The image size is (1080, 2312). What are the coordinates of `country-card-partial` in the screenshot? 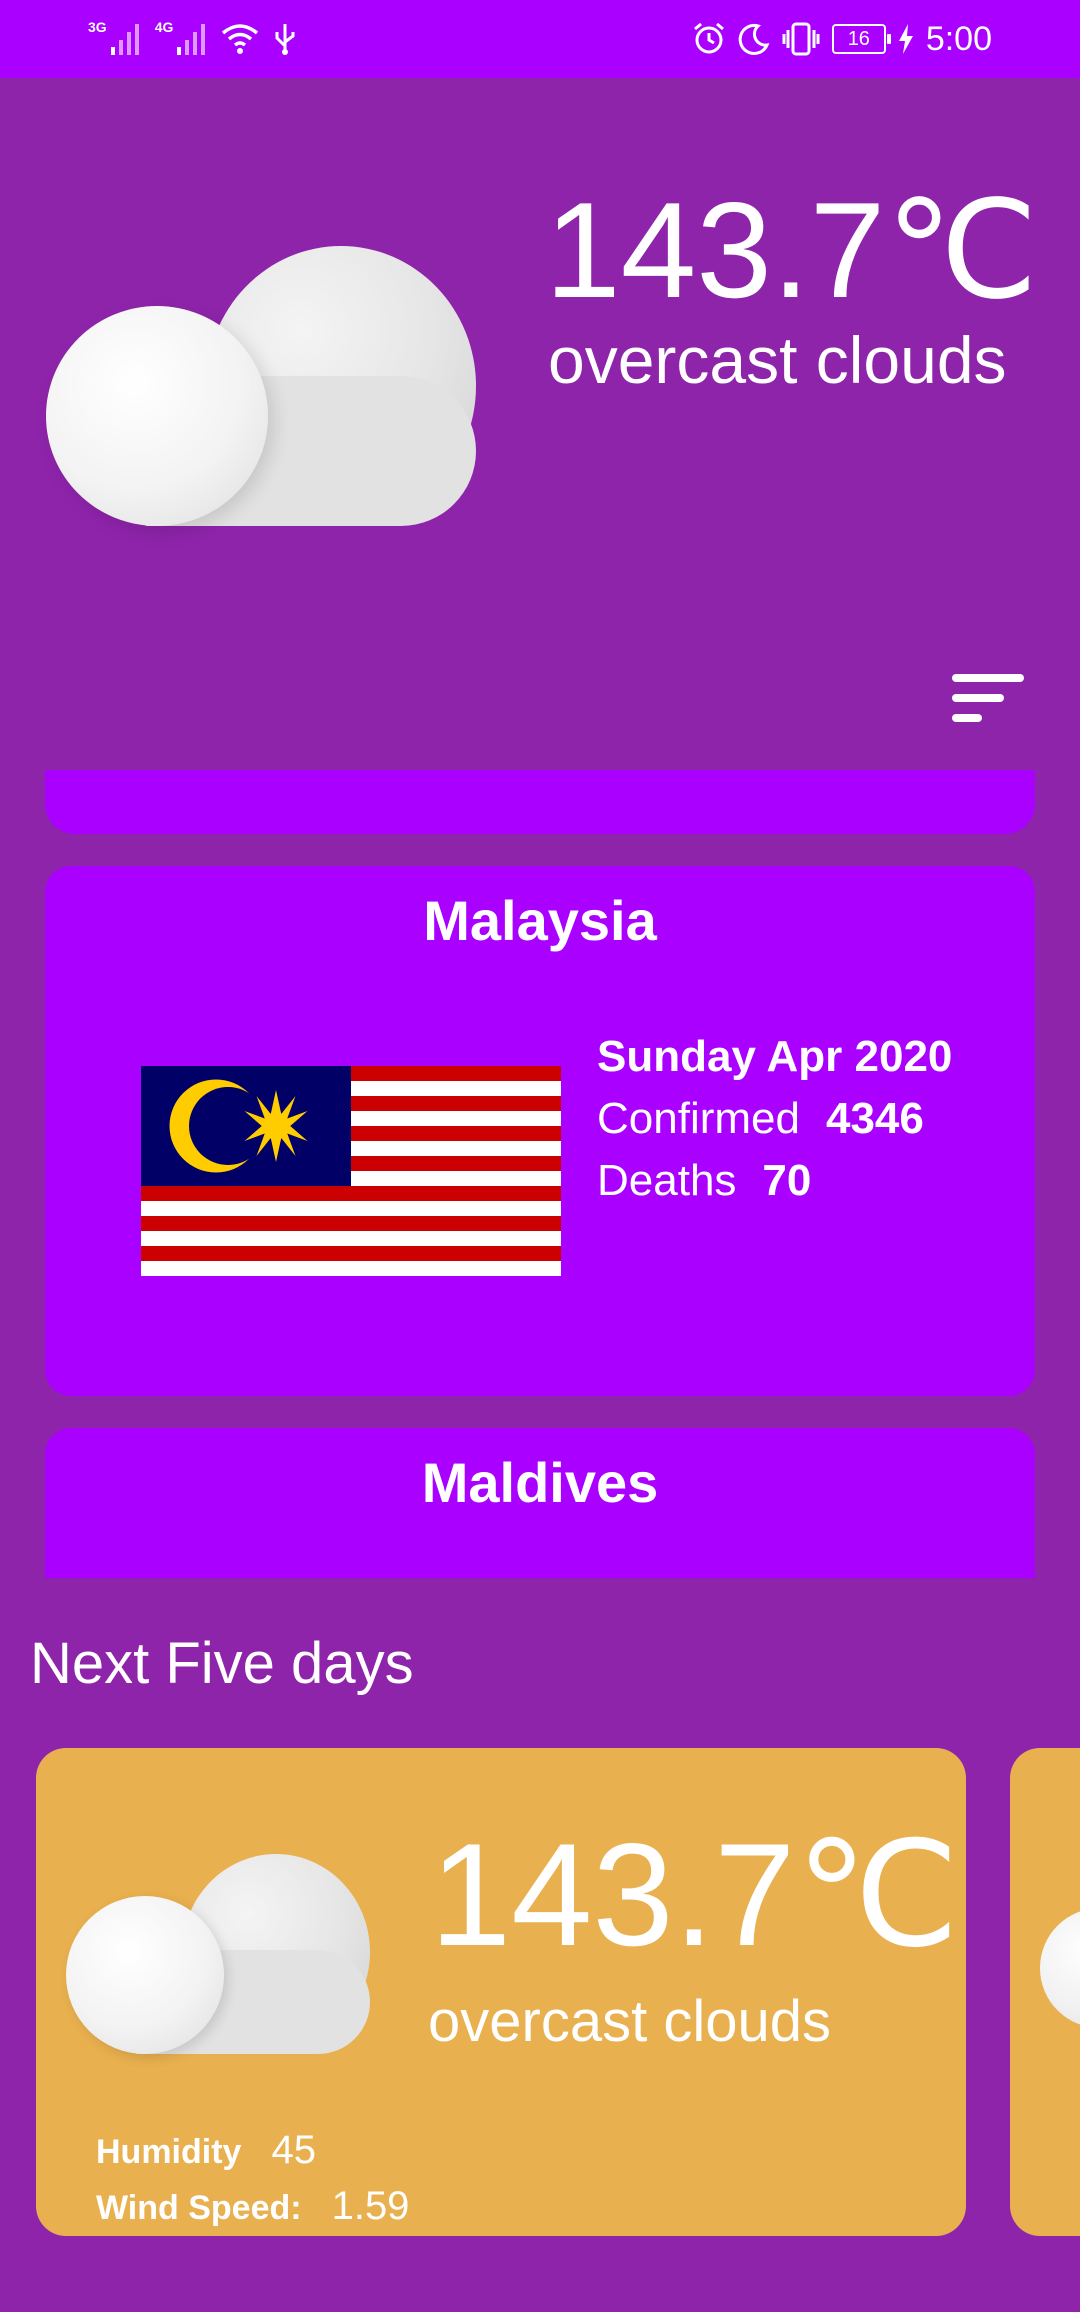 It's located at (540, 802).